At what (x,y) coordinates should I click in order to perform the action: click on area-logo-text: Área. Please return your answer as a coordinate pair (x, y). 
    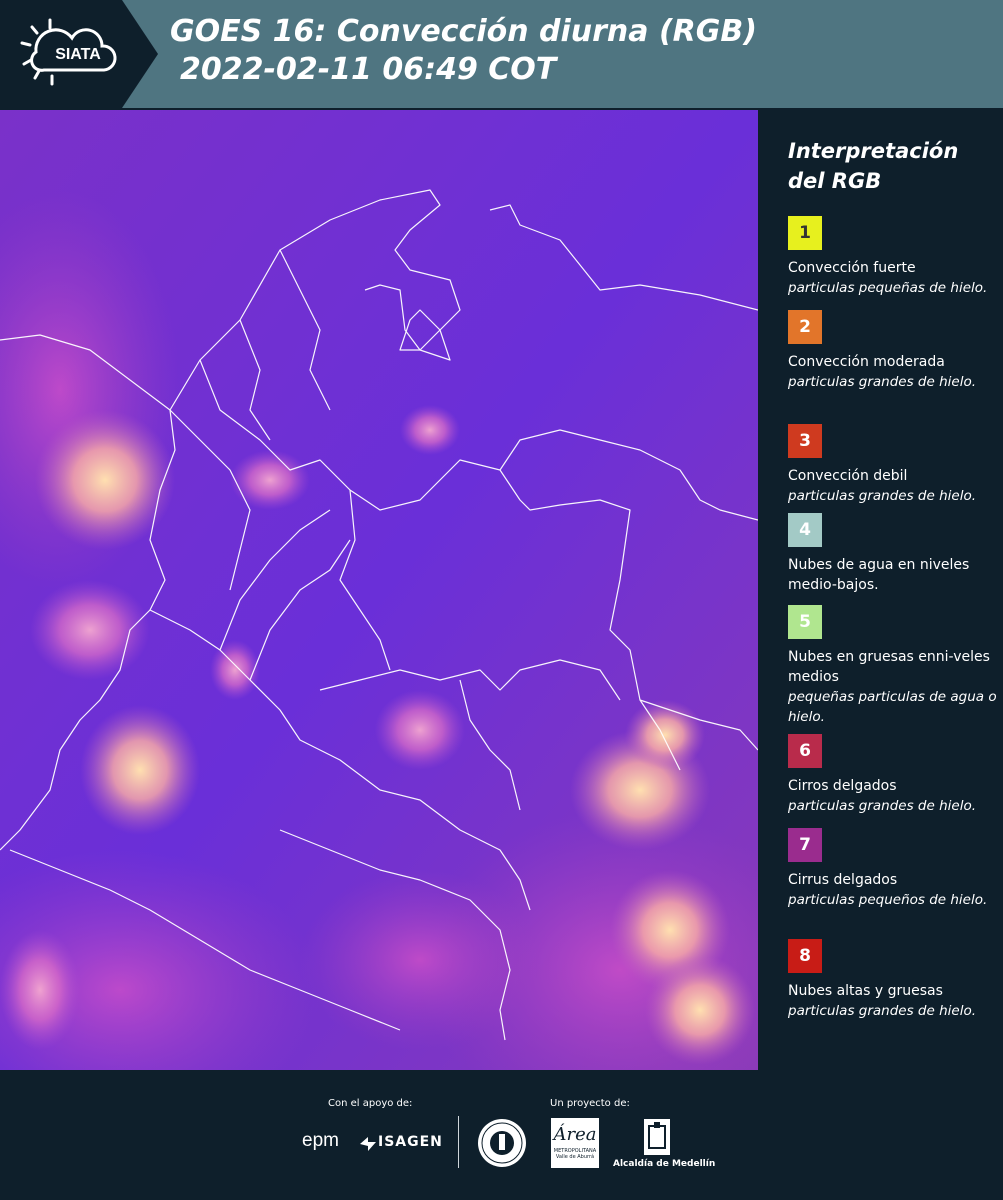
    Looking at the image, I should click on (575, 1134).